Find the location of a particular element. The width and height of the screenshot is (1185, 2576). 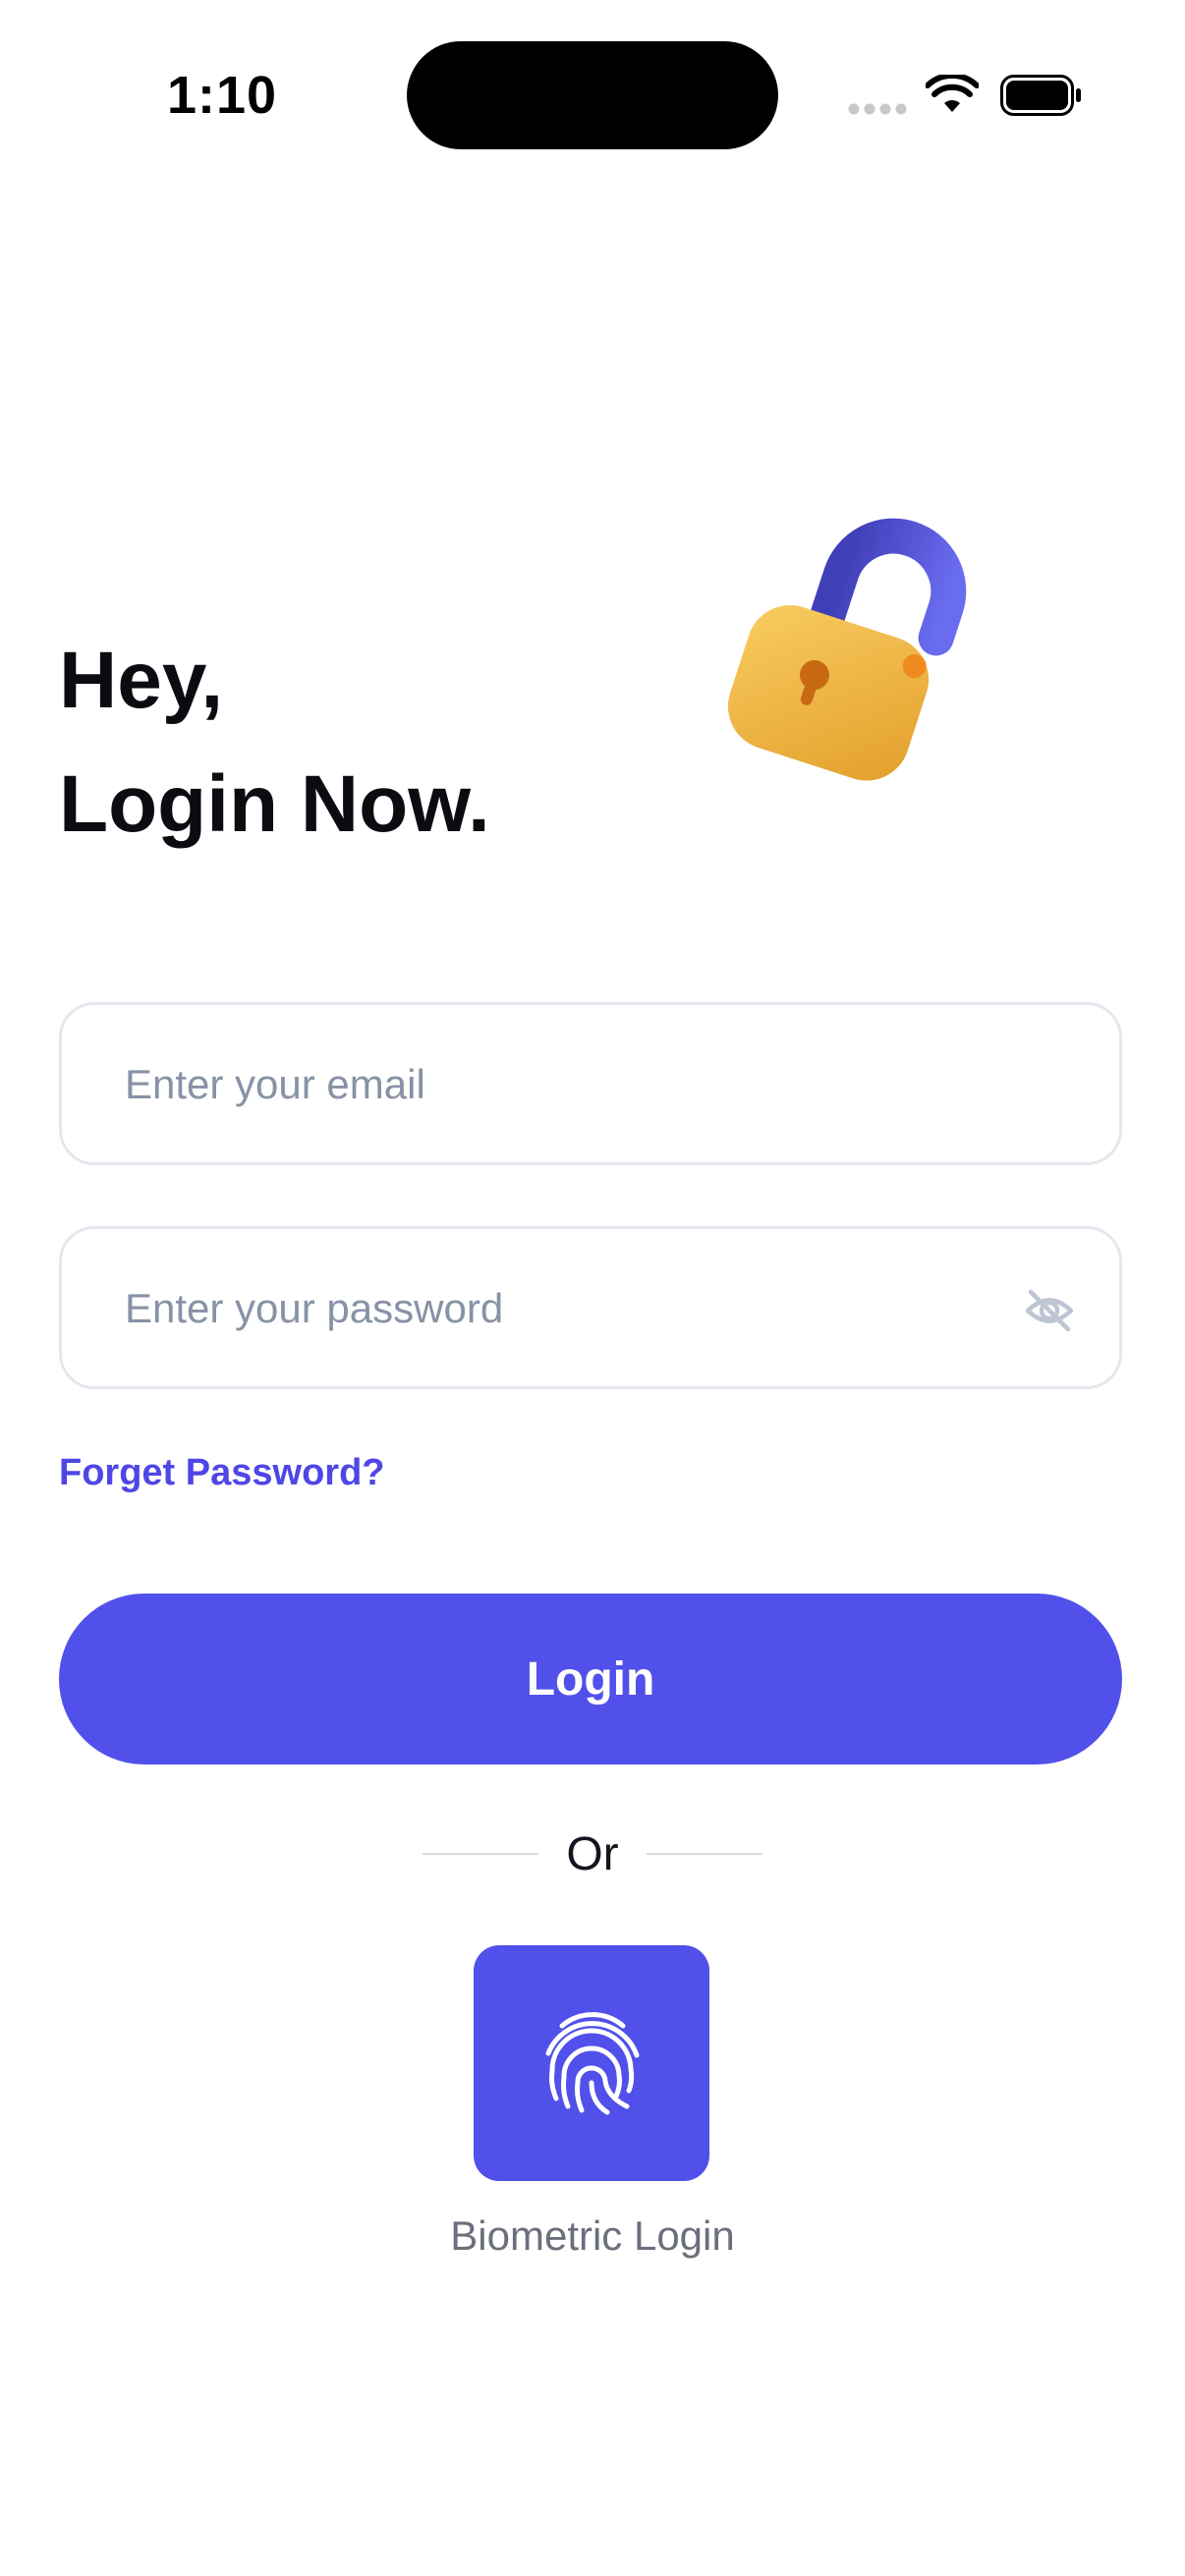

battery-icon is located at coordinates (1041, 95).